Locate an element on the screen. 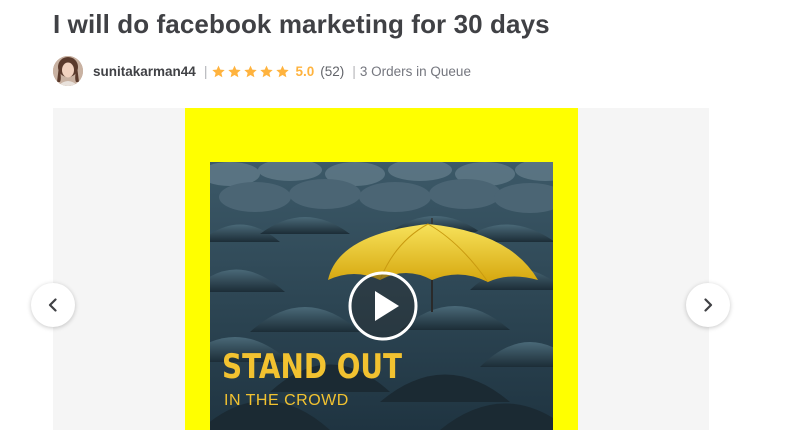 This screenshot has width=800, height=430. gallery-next-button is located at coordinates (708, 305).